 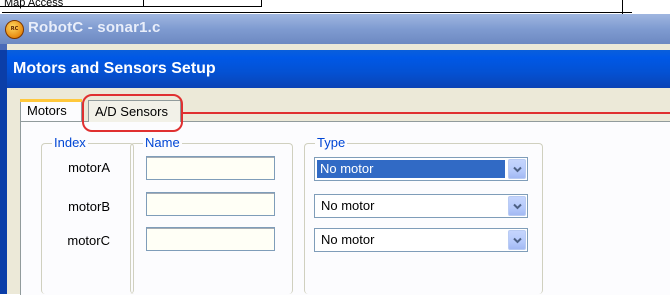 I want to click on background-window-text: Map Access, so click(x=34, y=4).